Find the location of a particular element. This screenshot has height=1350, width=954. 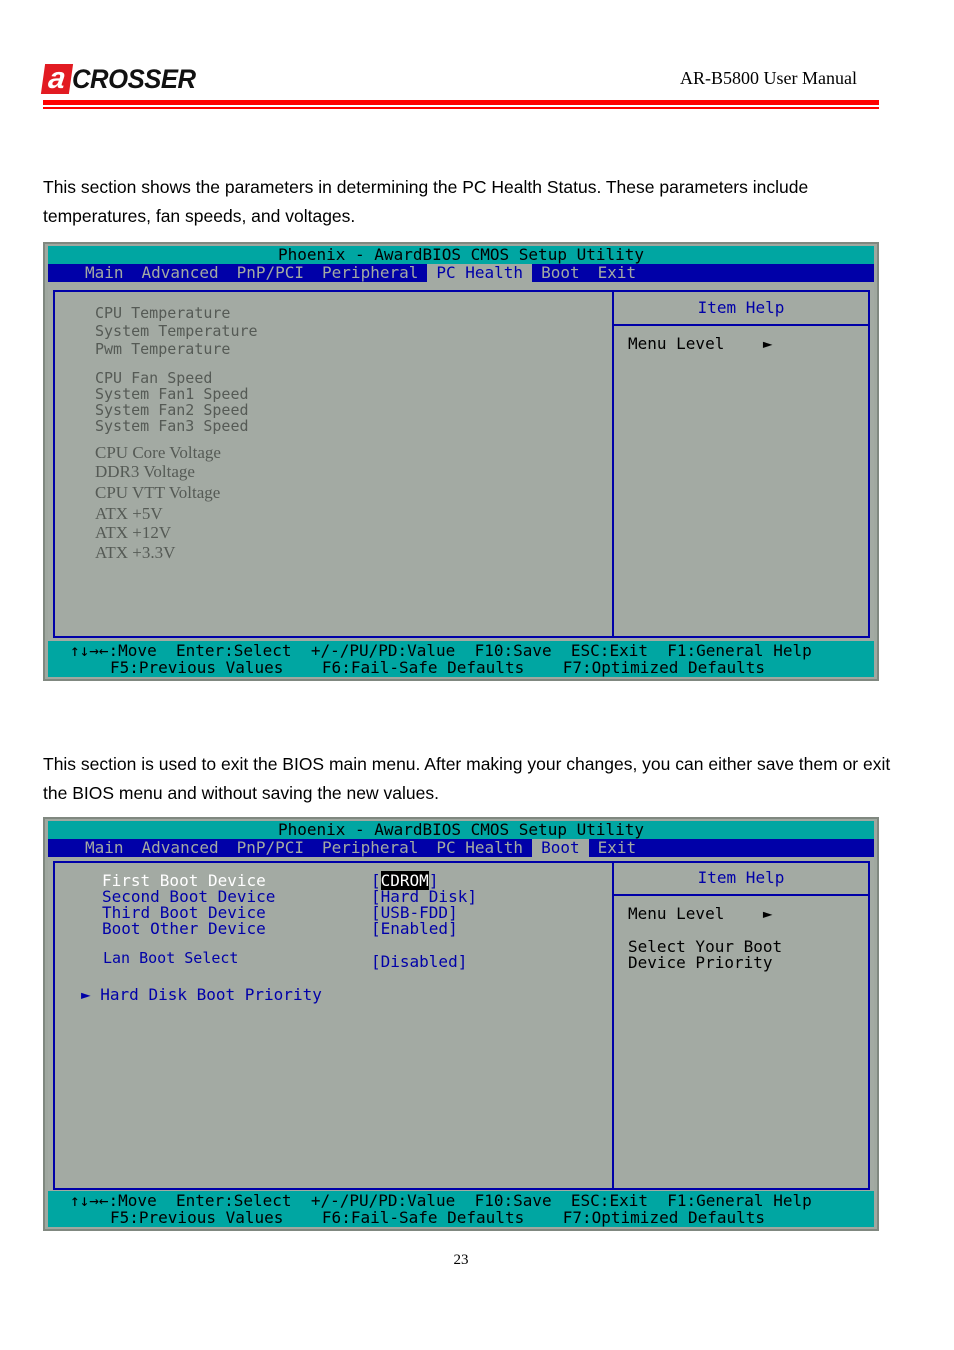

submenu-arrow-icon: ► is located at coordinates (86, 994).